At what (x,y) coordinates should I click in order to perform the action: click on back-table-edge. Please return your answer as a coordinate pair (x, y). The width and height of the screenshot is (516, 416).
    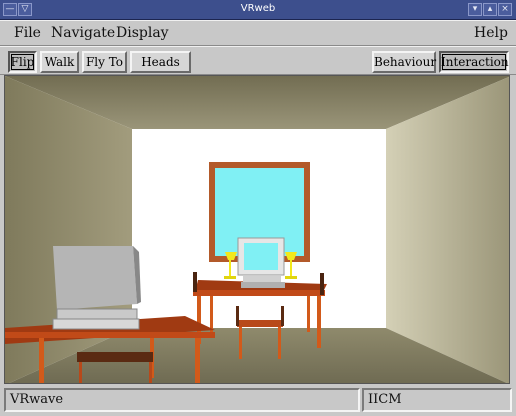
    Looking at the image, I should click on (259, 293).